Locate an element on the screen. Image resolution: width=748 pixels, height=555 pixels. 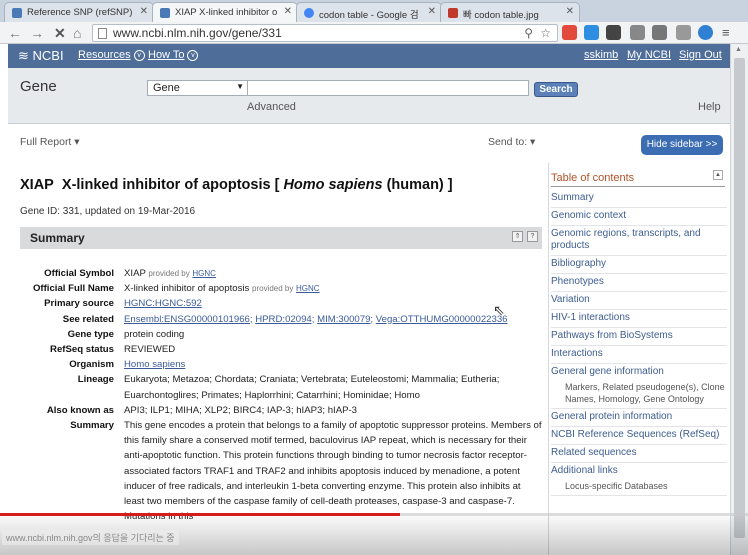
tab-label: XIAP X-linked inhibitor o is located at coordinates (226, 12).